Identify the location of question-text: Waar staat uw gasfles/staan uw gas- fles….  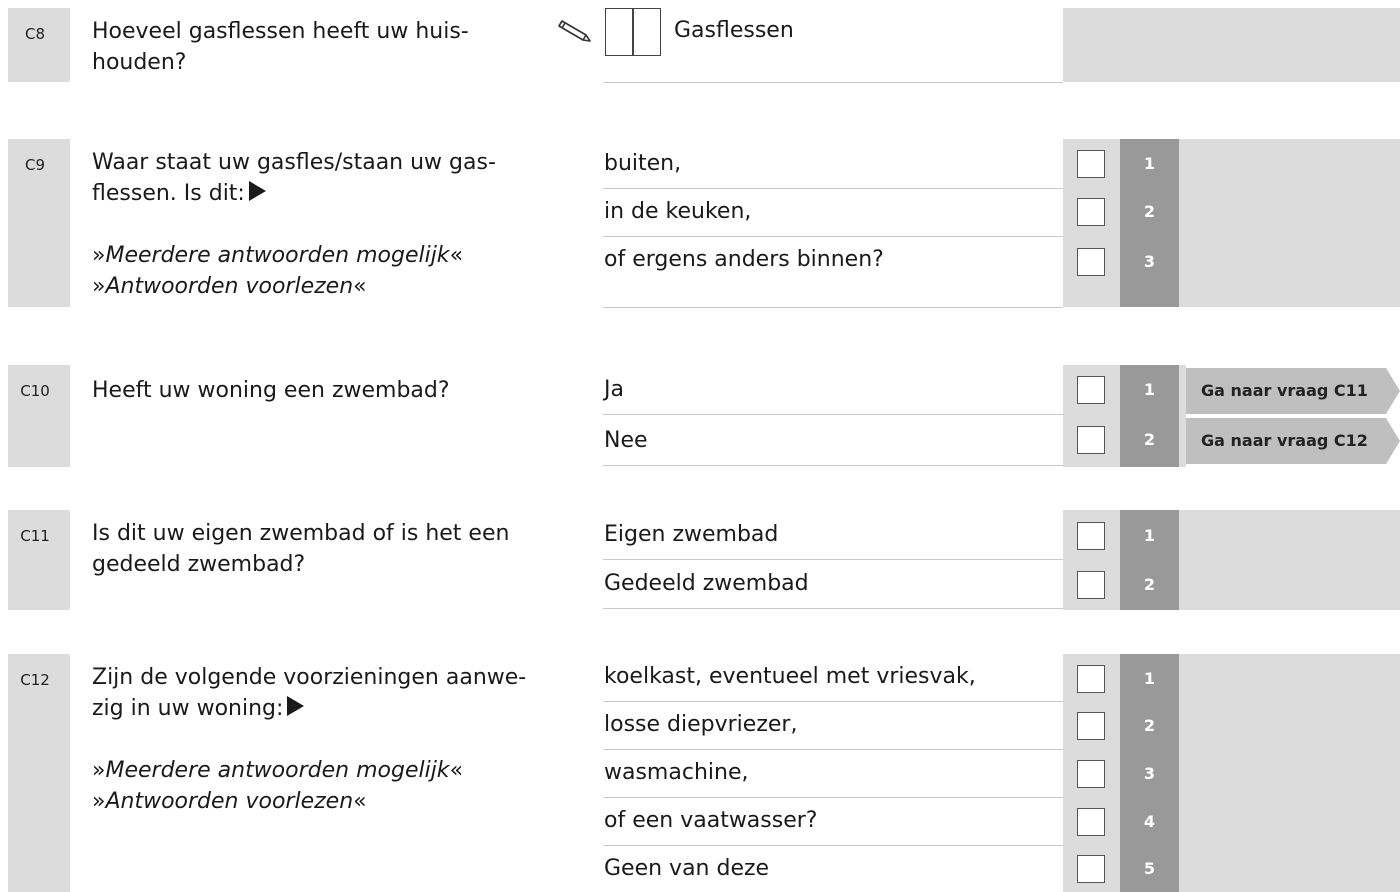
(327, 224).